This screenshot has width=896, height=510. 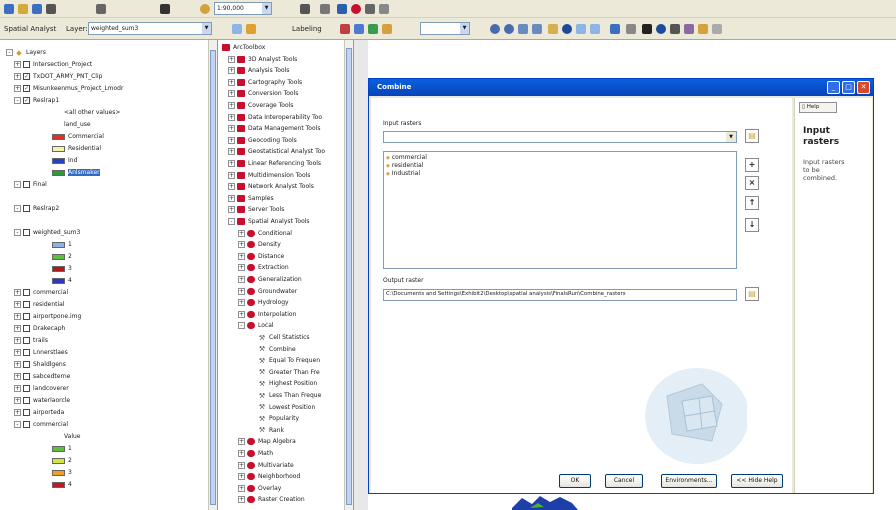 I want to click on identify-icon, so click(x=661, y=29).